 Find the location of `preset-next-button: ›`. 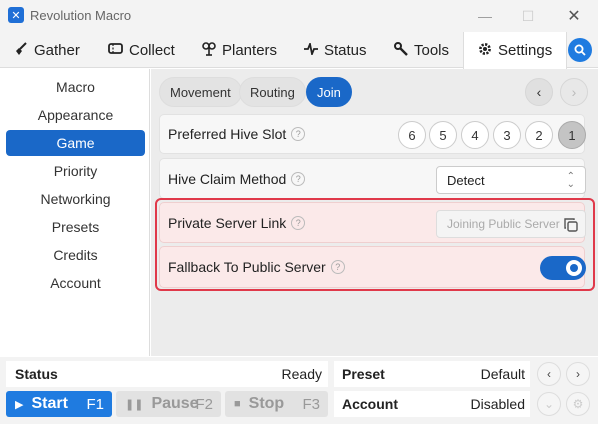

preset-next-button: › is located at coordinates (578, 374).